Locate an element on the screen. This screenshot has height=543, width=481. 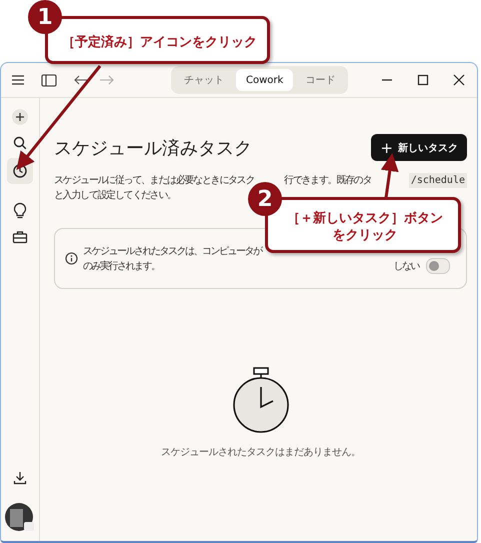
search-icon is located at coordinates (20, 143).